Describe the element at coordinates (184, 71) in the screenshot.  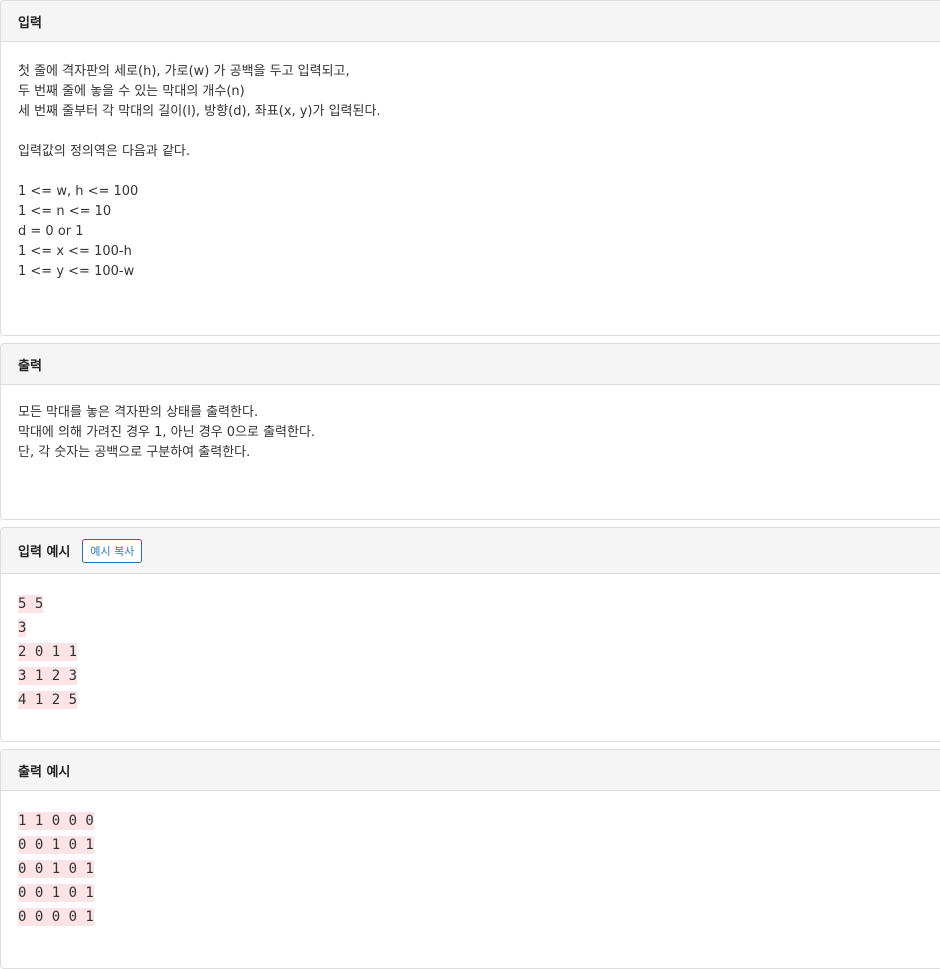
I see `input-description-line: 첫 줄에 격자판의 세로(h), 가로(w) 가 공백을 두고 입력되고,` at that location.